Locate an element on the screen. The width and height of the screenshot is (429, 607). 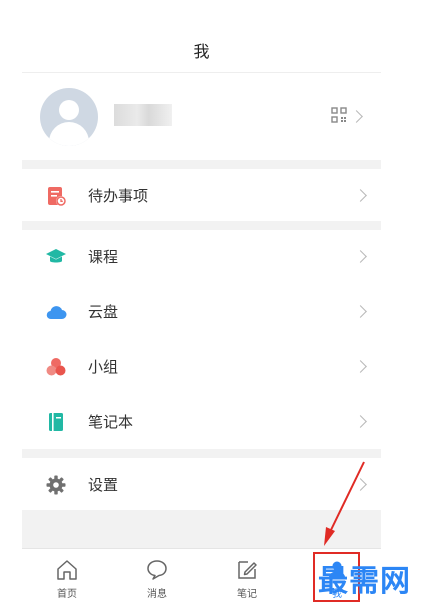
menu-item-group: 小组 is located at coordinates (201, 366).